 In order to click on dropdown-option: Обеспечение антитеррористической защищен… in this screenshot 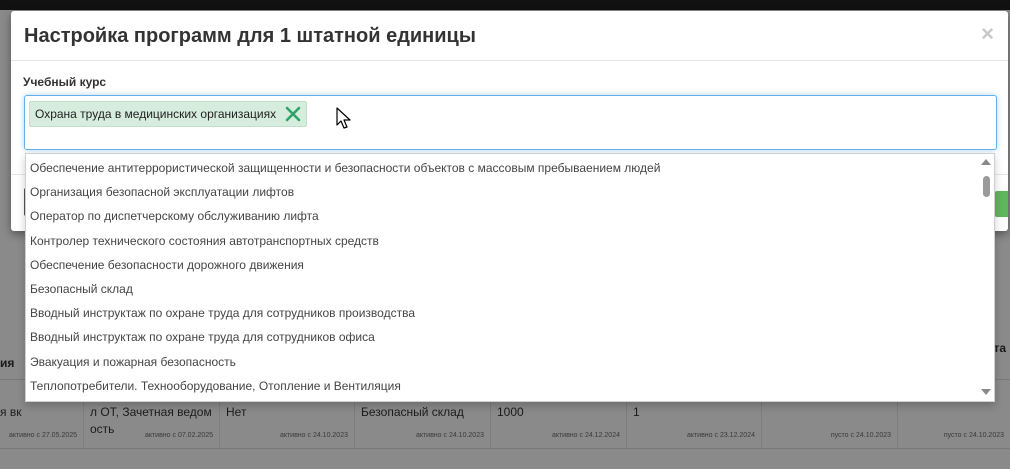, I will do `click(503, 168)`.